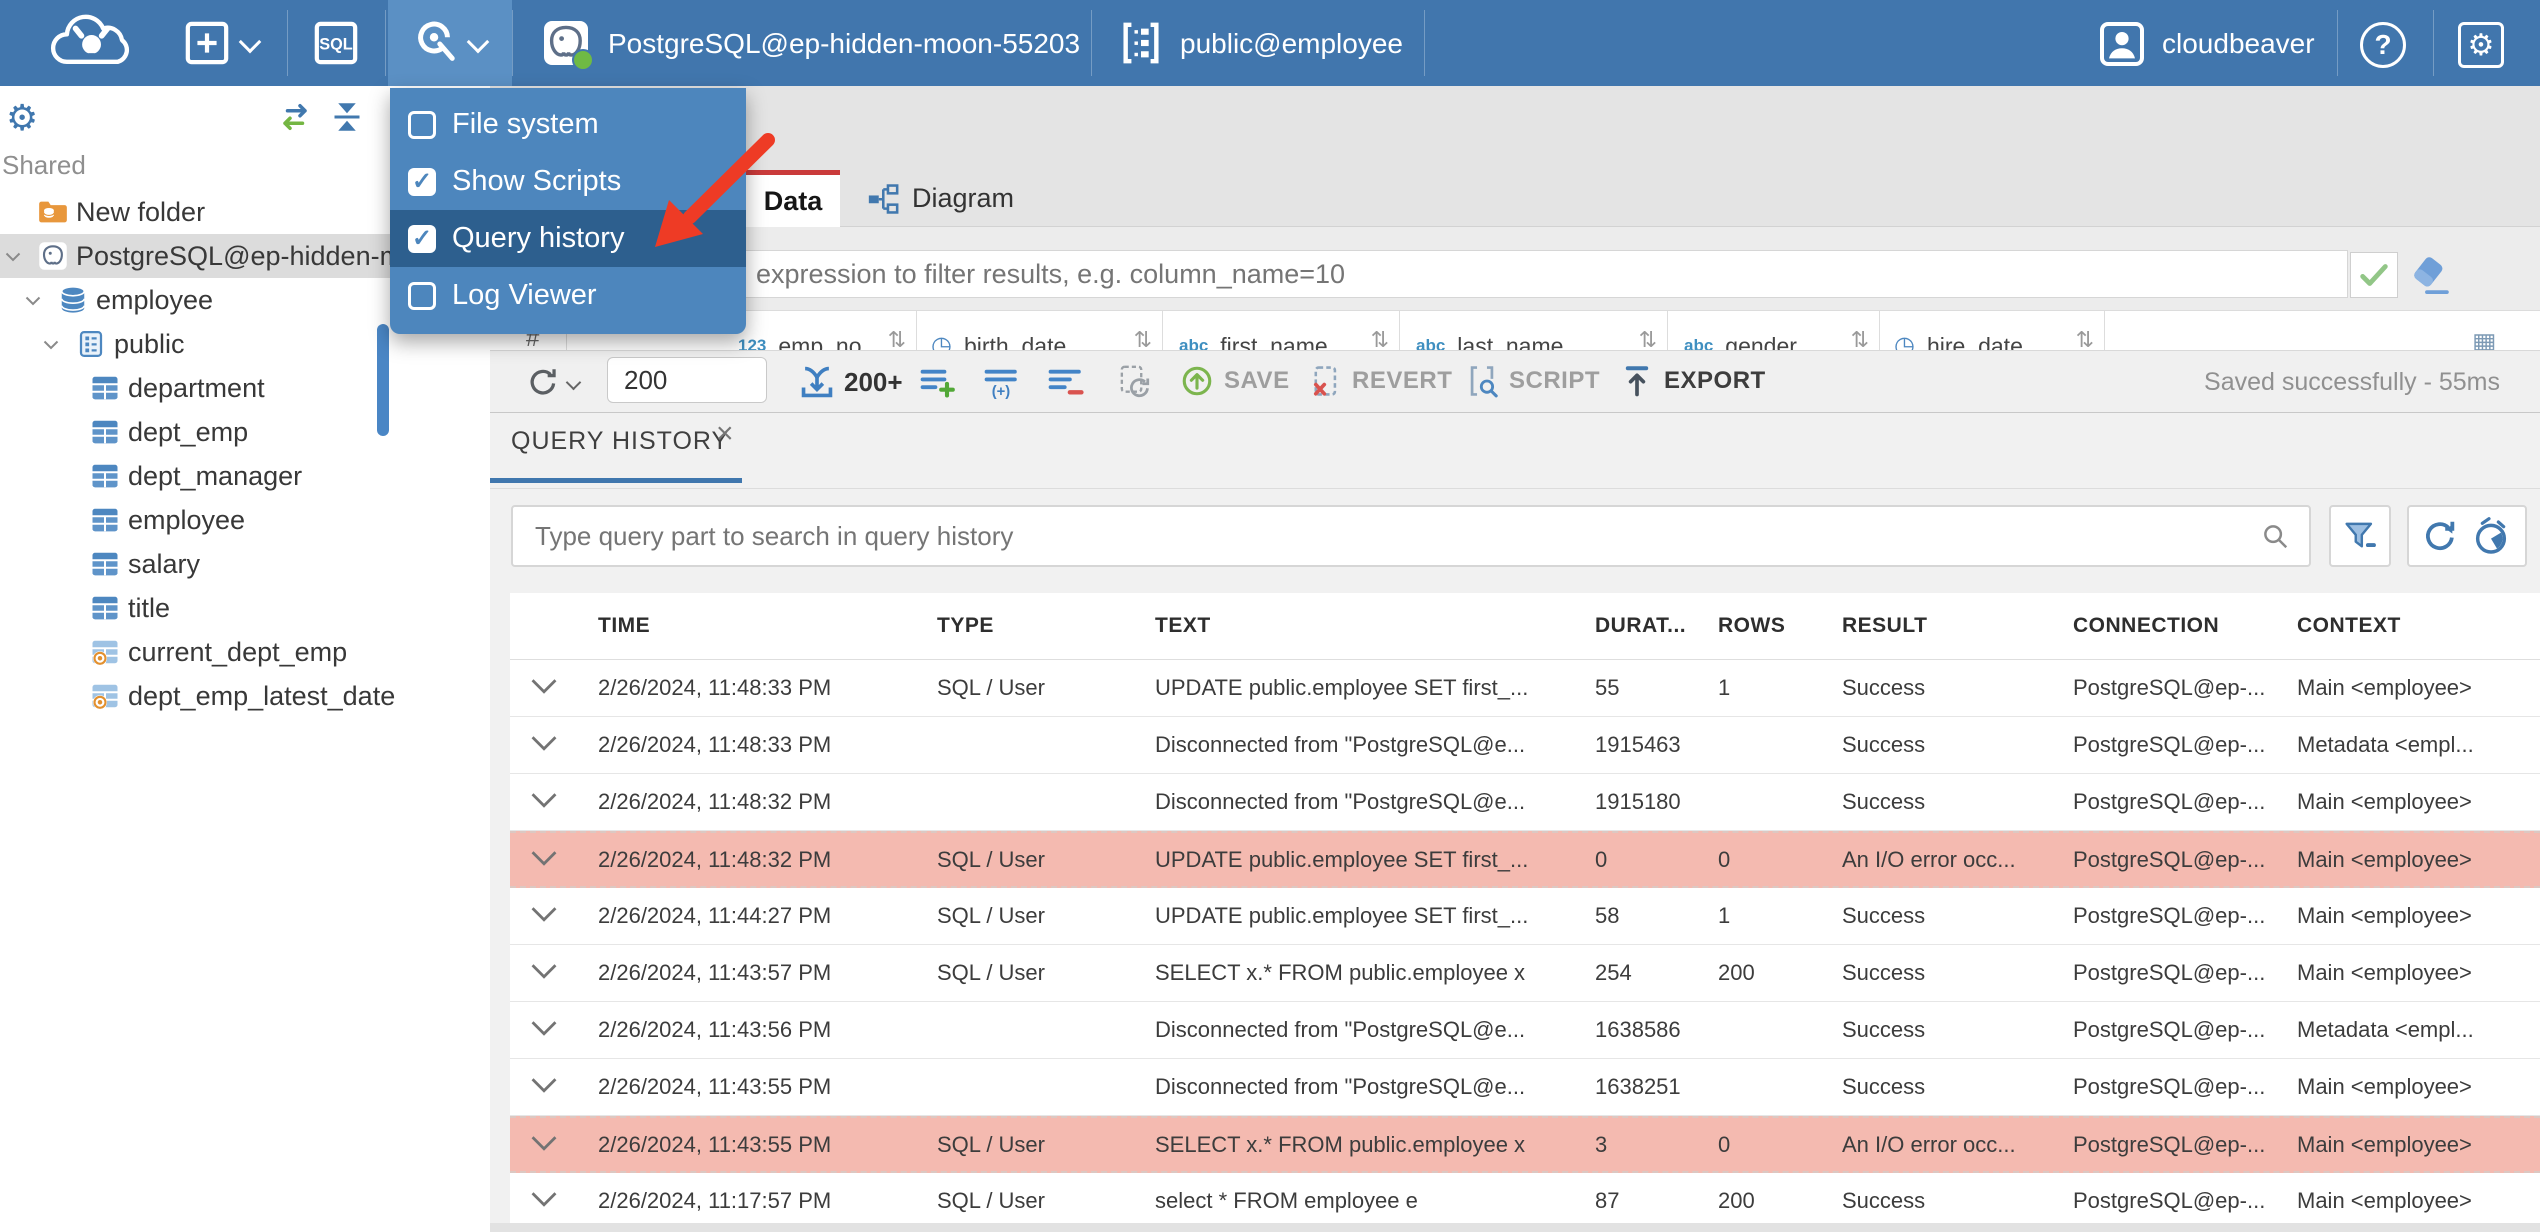  What do you see at coordinates (543, 382) in the screenshot?
I see `refresh-icon` at bounding box center [543, 382].